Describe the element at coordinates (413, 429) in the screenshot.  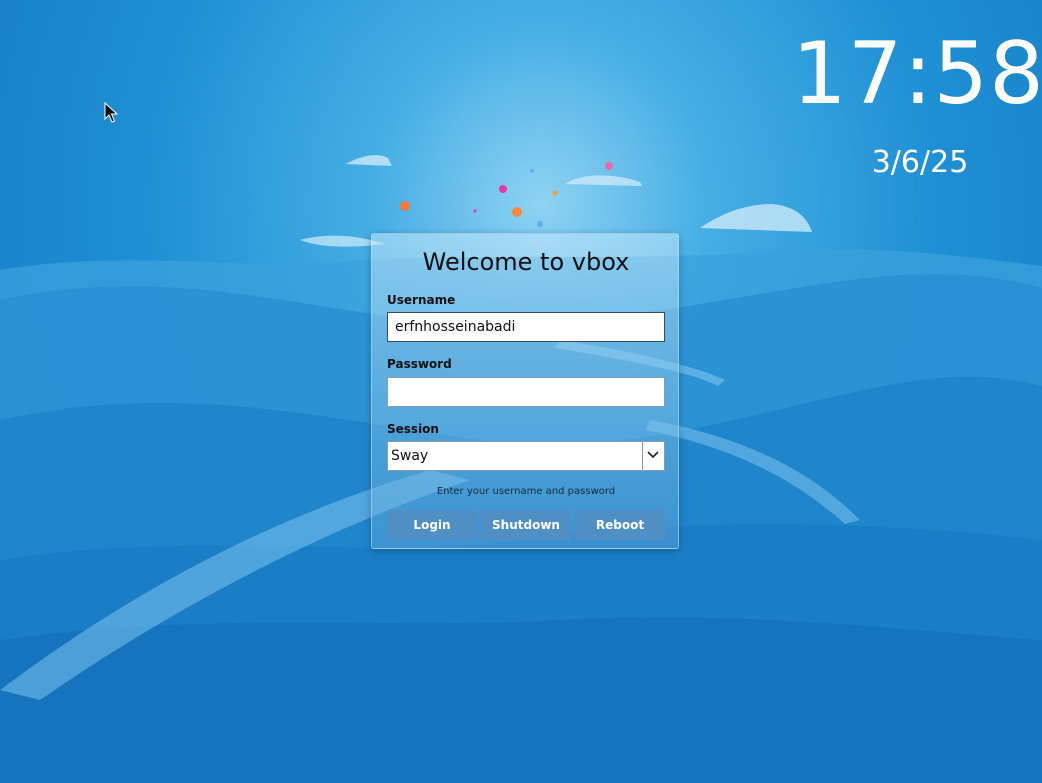
I see `session-label: Session` at that location.